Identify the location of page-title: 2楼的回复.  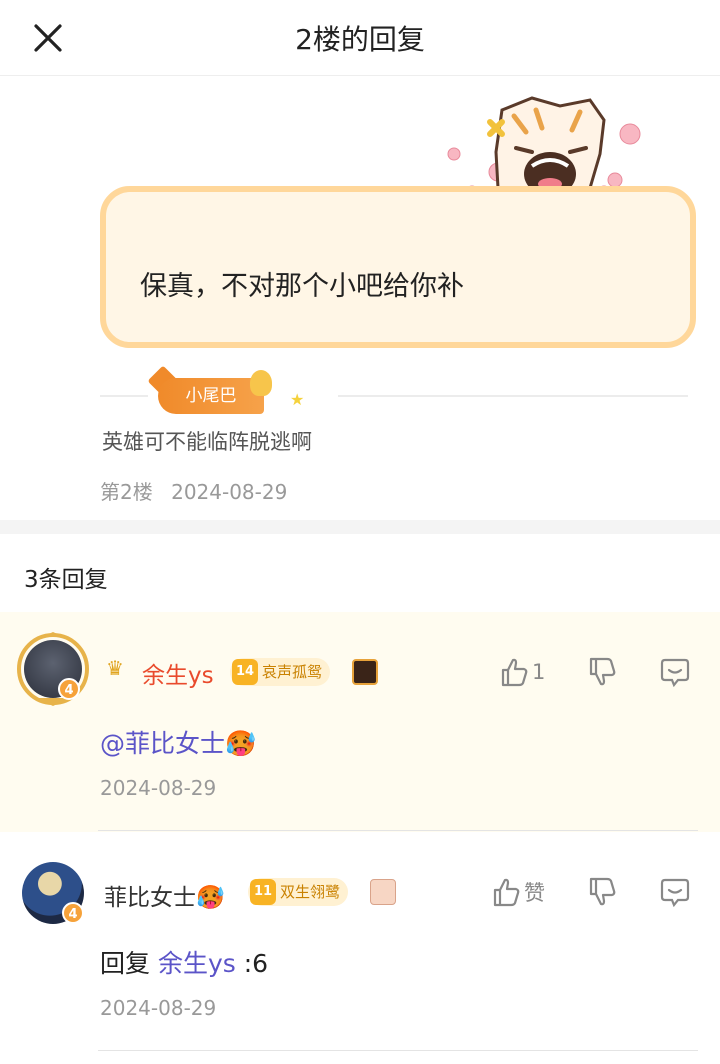
(360, 39).